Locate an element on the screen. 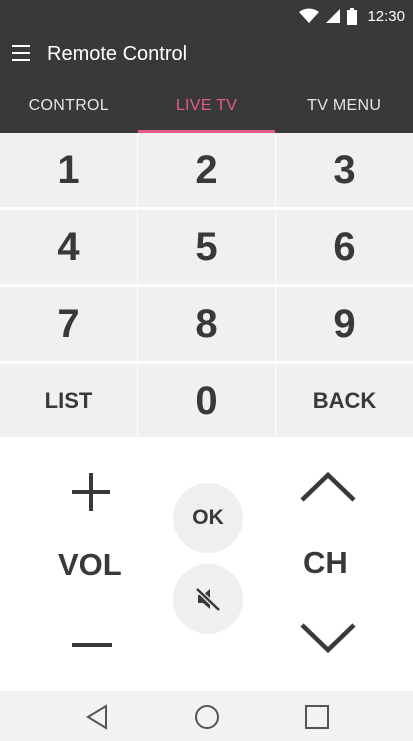  recents-square-icon is located at coordinates (317, 717).